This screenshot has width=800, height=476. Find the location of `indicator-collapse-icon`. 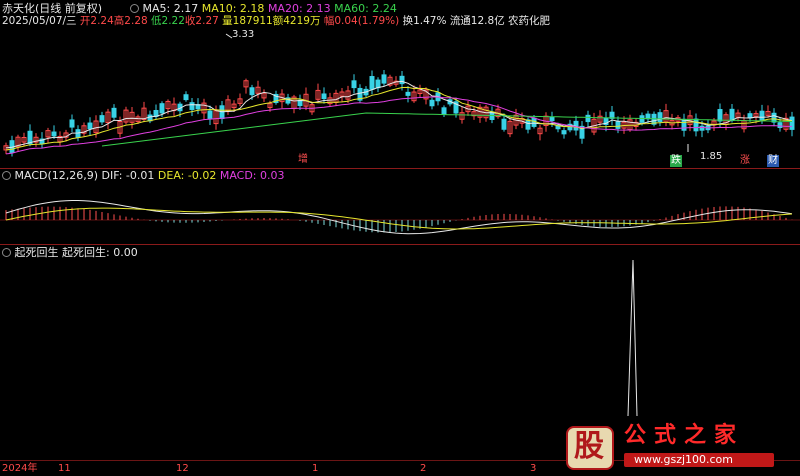

indicator-collapse-icon is located at coordinates (6, 252).